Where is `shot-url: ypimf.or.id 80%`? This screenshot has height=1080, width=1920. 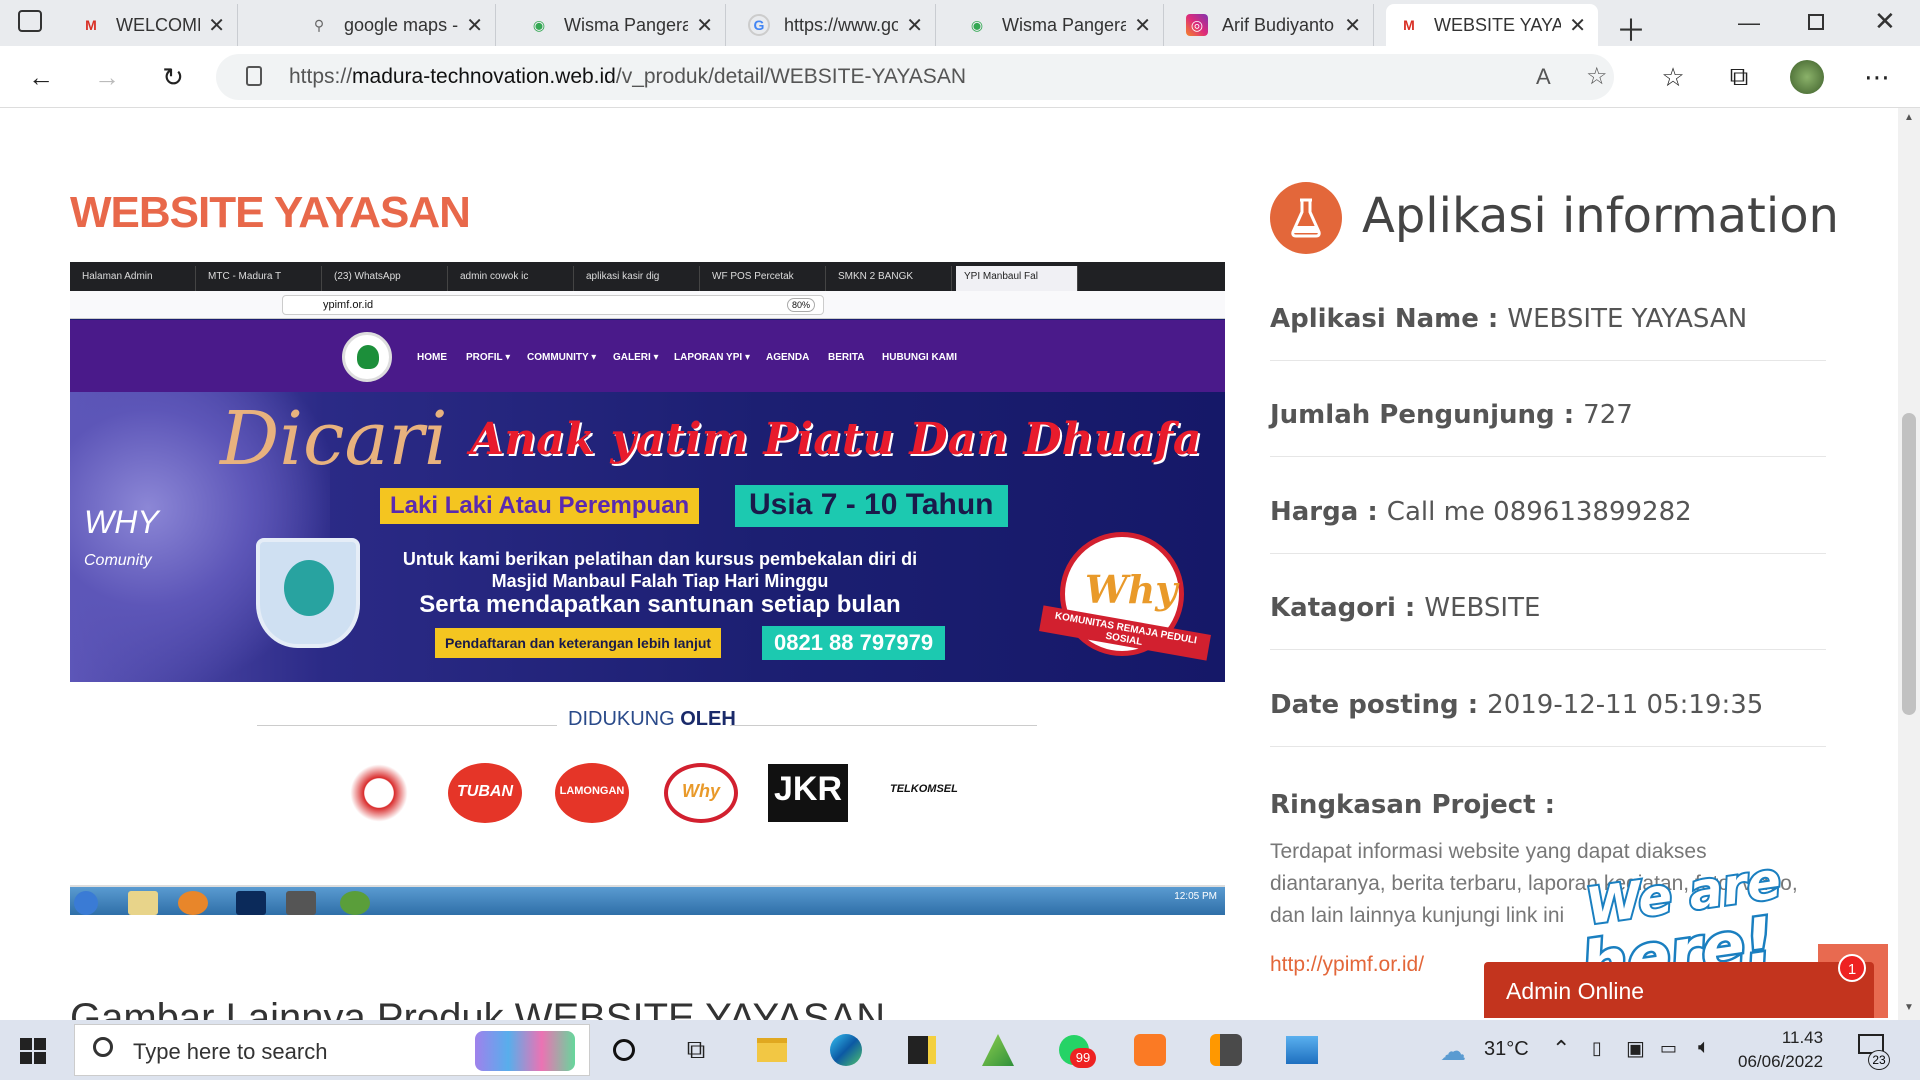 shot-url: ypimf.or.id 80% is located at coordinates (553, 305).